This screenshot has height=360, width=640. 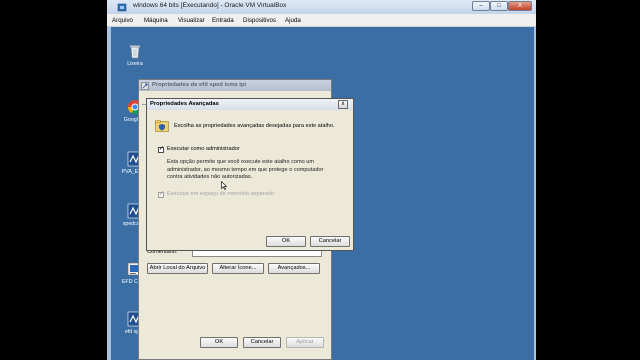 I want to click on close-button: x, so click(x=343, y=104).